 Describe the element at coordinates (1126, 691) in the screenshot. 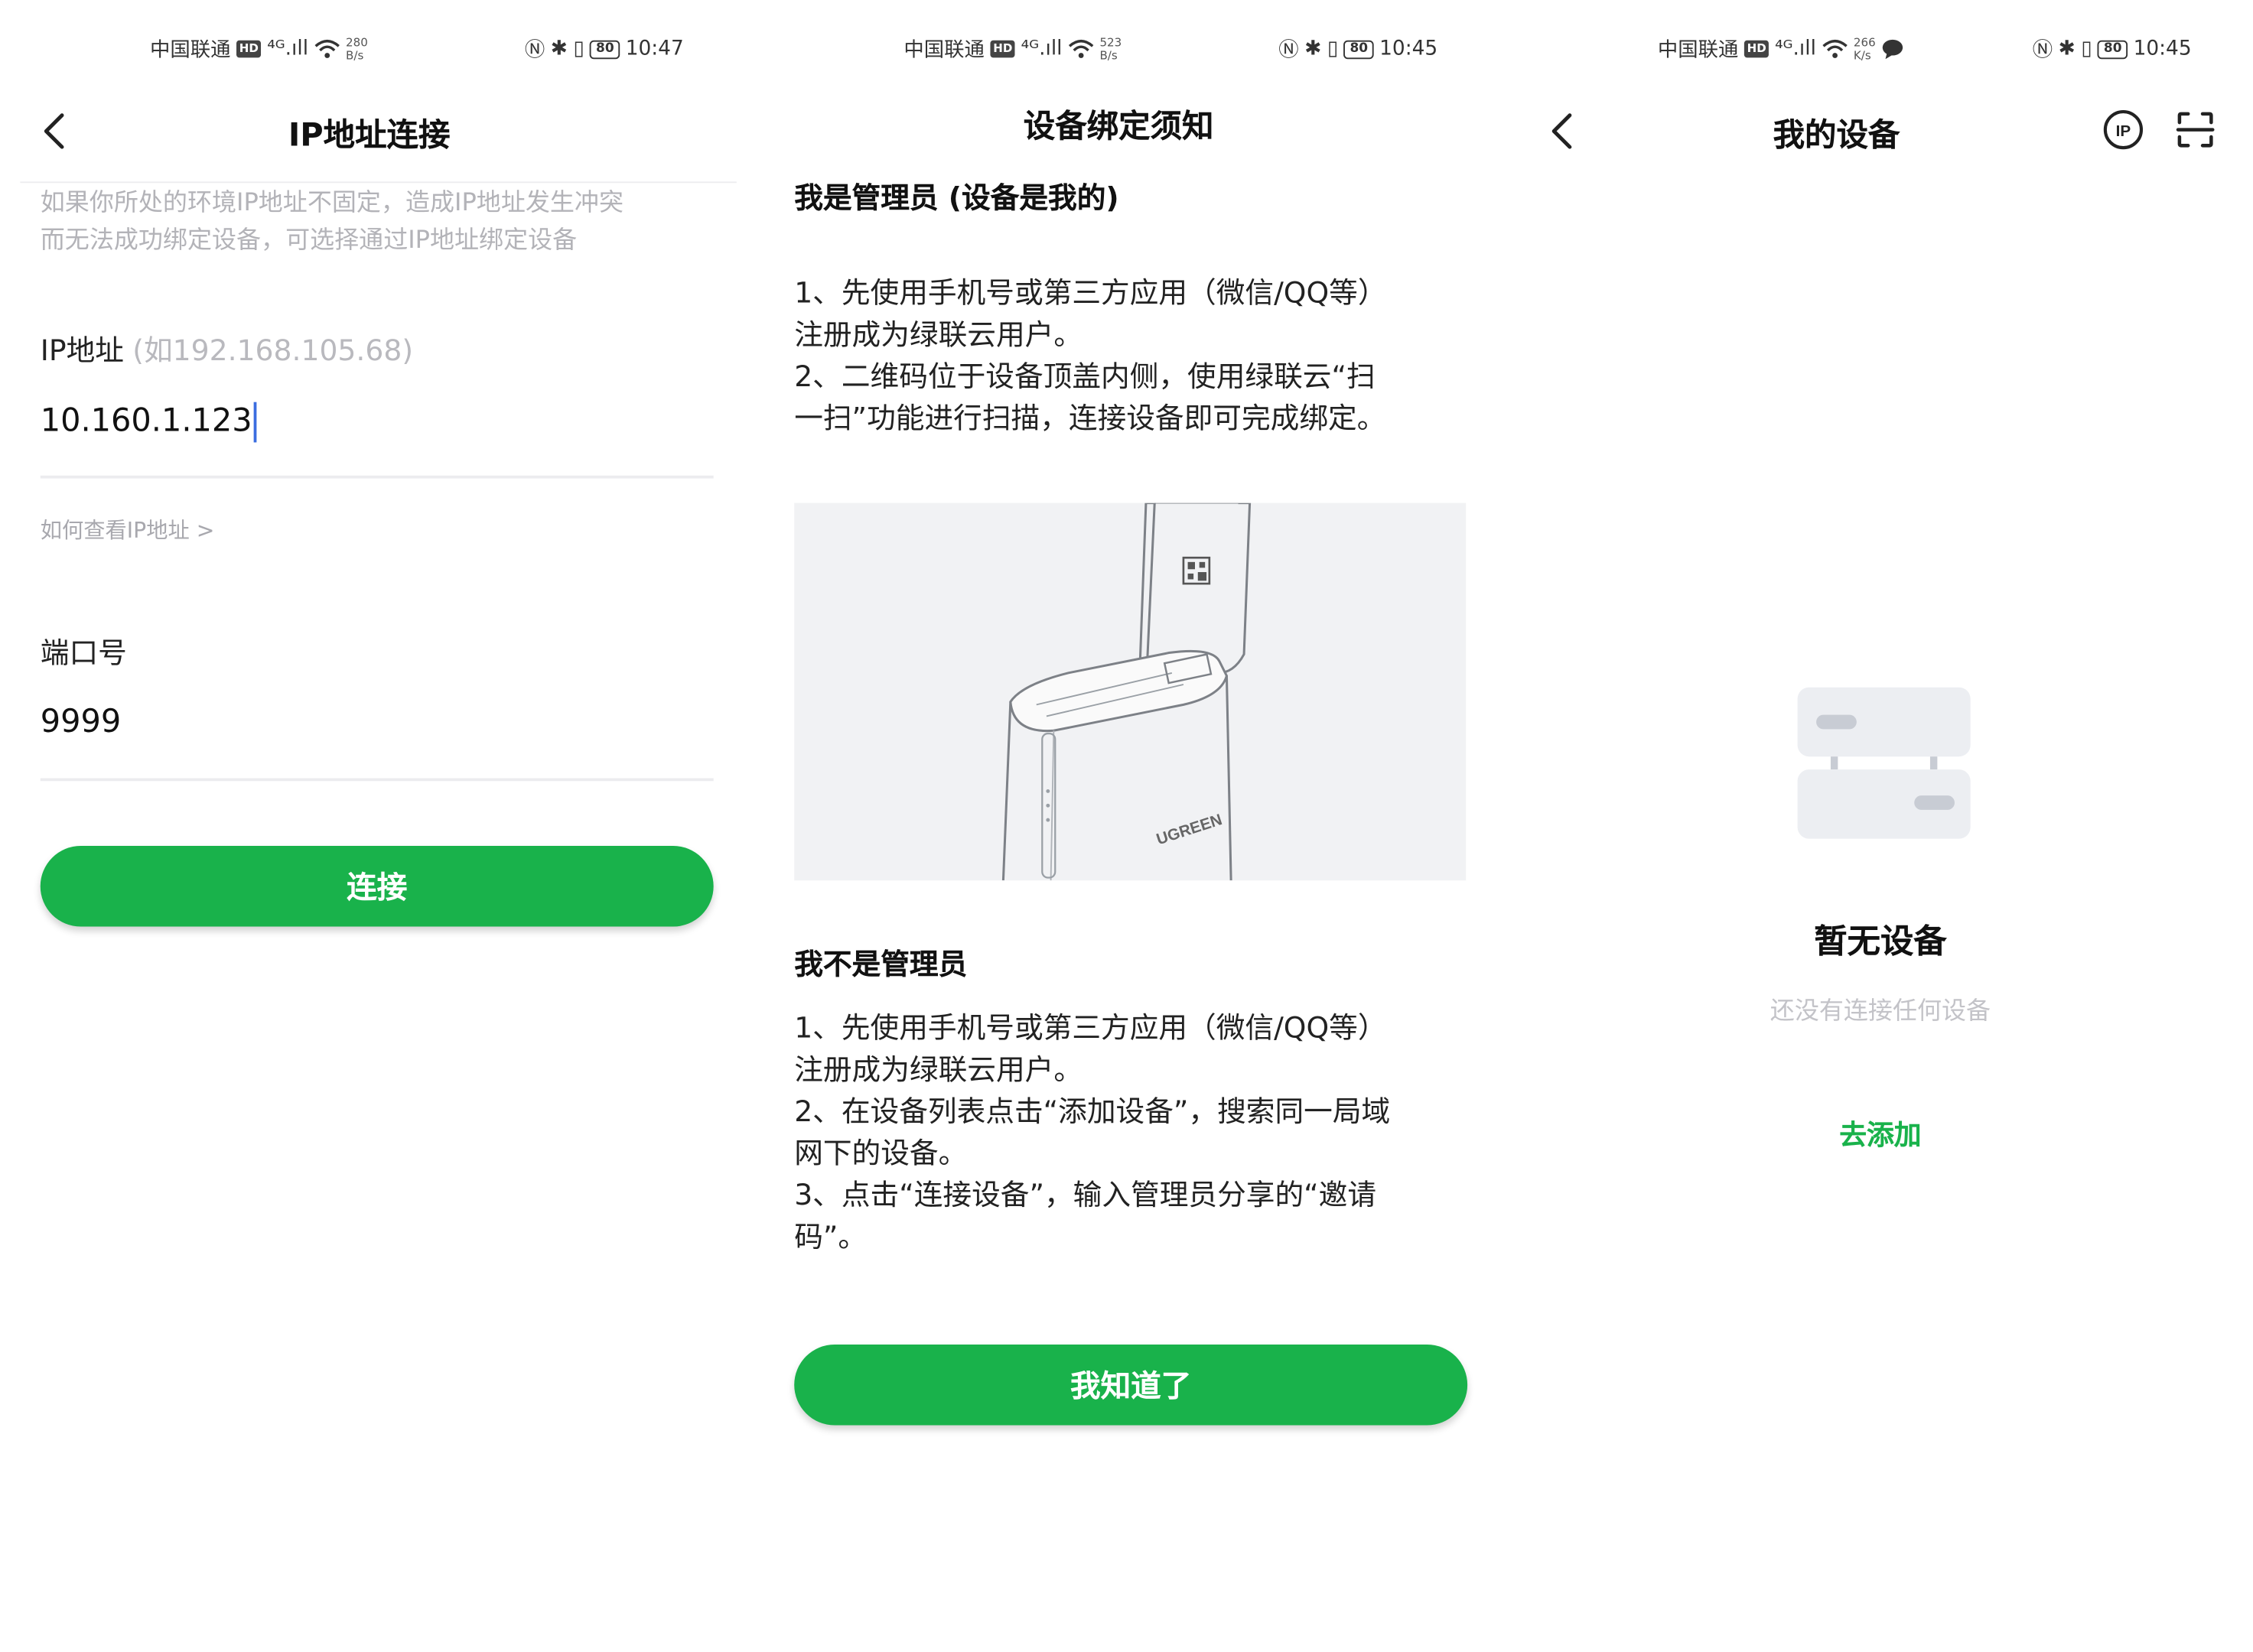

I see `nas-device-drawing: UGREEN` at that location.